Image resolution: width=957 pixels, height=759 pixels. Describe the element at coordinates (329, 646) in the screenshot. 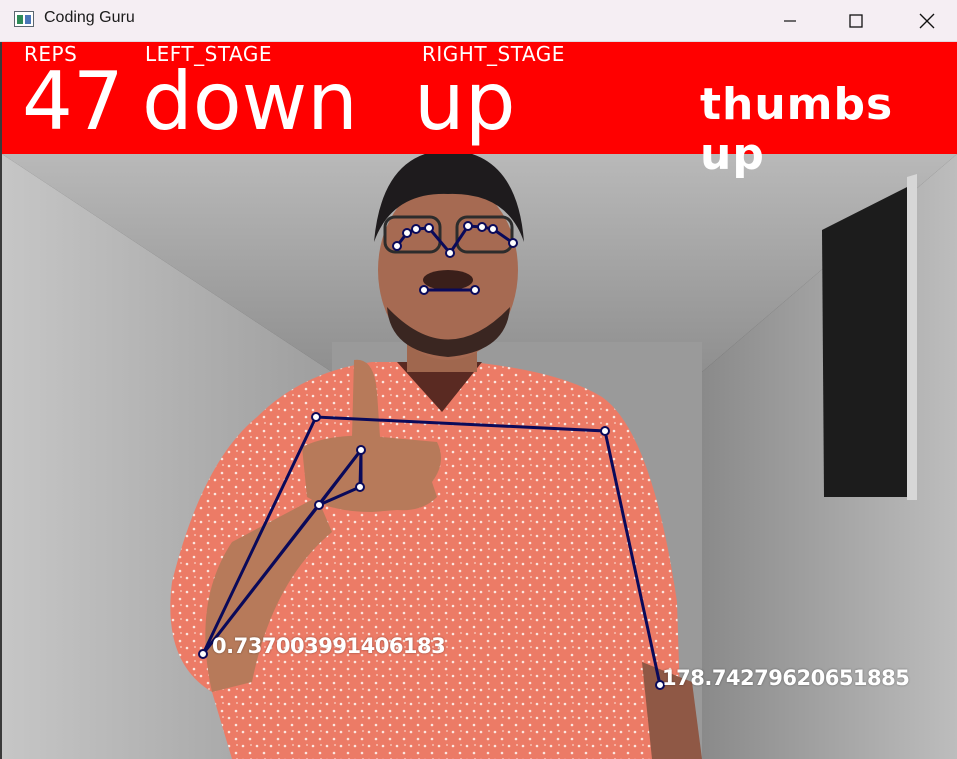

I see `left-elbow-angle: 0.737003991406183` at that location.